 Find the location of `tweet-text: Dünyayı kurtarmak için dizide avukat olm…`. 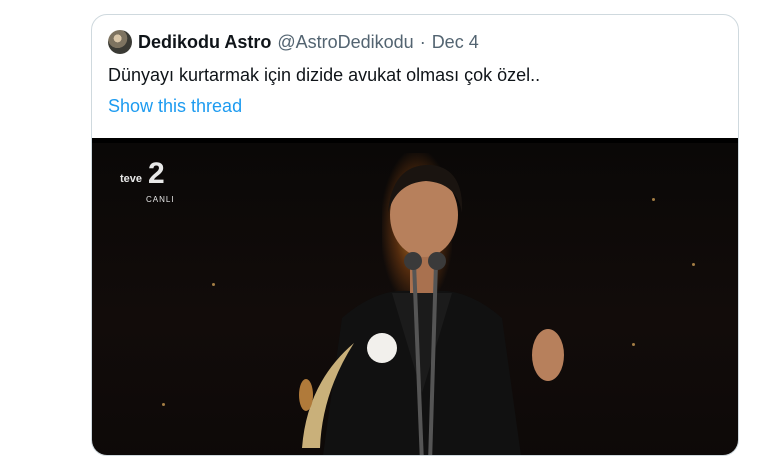

tweet-text: Dünyayı kurtarmak için dizide avukat olm… is located at coordinates (324, 75).